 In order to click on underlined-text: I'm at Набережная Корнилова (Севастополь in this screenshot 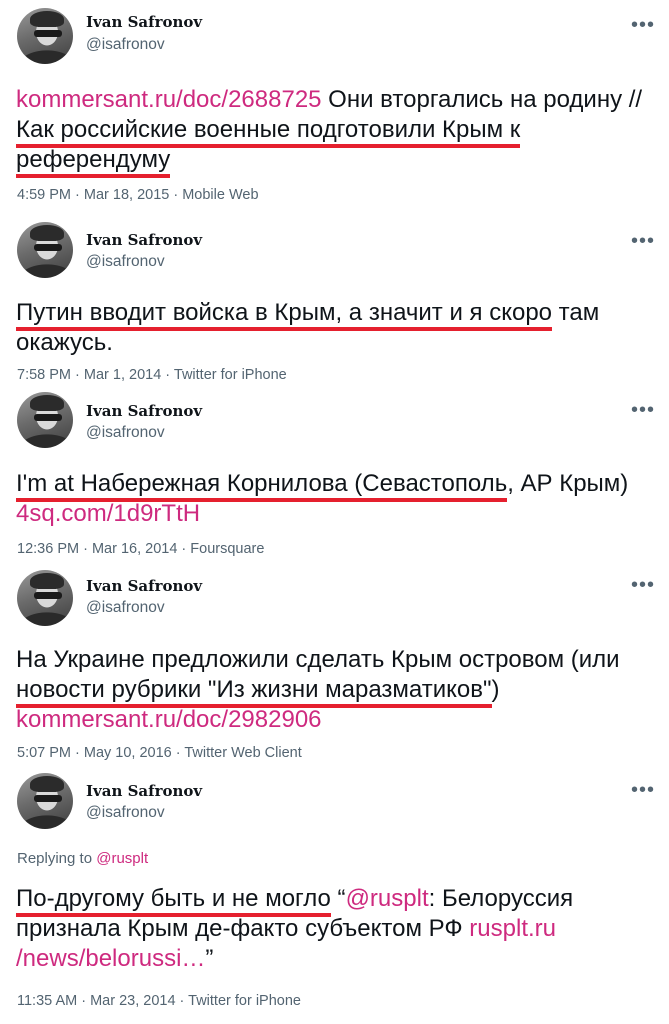, I will do `click(262, 486)`.